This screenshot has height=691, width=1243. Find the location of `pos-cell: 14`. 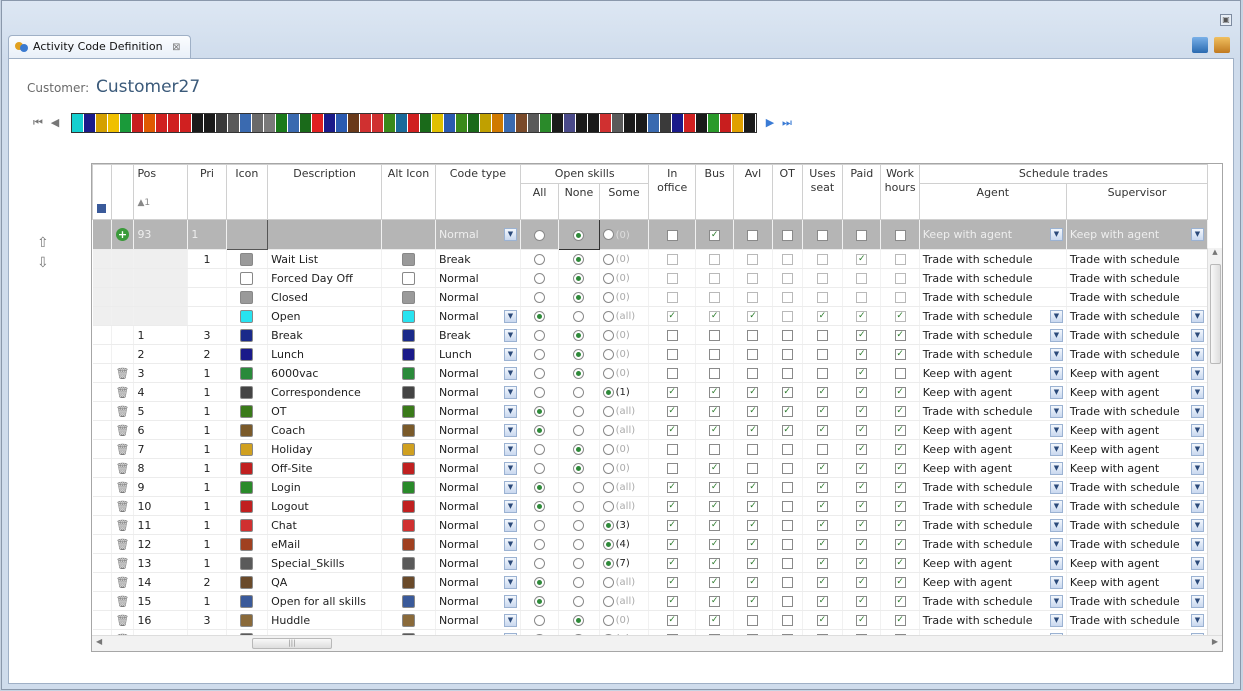

pos-cell: 14 is located at coordinates (161, 582).